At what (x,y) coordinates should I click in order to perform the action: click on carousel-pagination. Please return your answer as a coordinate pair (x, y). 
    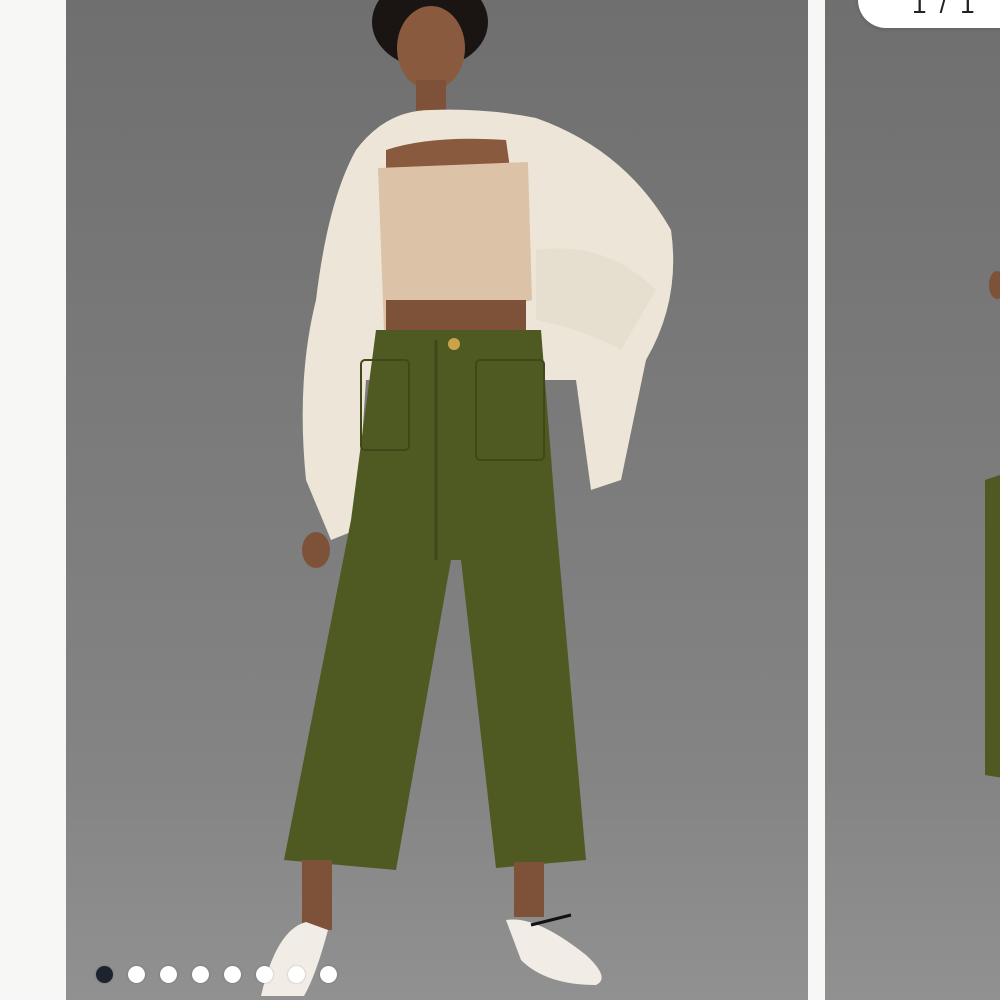
    Looking at the image, I should click on (216, 974).